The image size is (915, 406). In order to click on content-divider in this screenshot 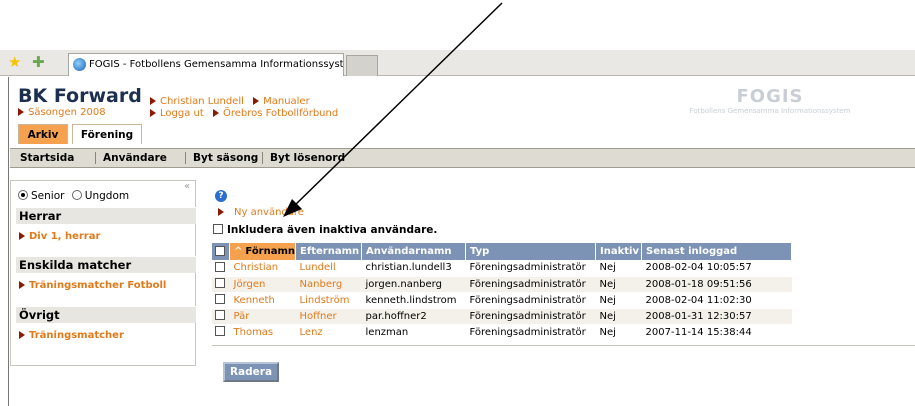, I will do `click(563, 345)`.